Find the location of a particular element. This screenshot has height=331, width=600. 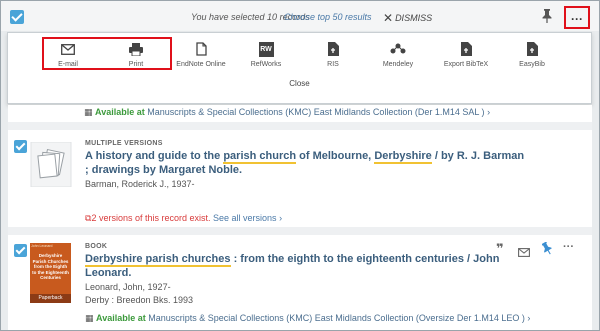

multiple-versions-thumbnail is located at coordinates (51, 164).